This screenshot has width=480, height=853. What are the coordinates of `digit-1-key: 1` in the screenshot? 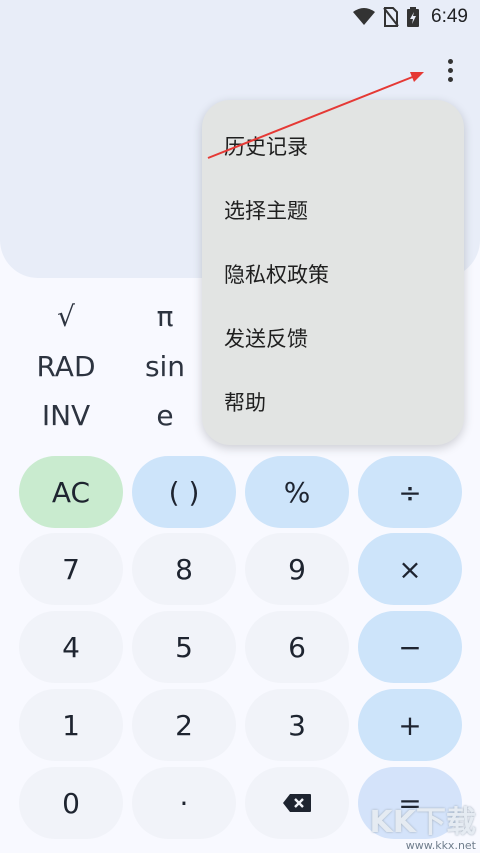 It's located at (71, 725).